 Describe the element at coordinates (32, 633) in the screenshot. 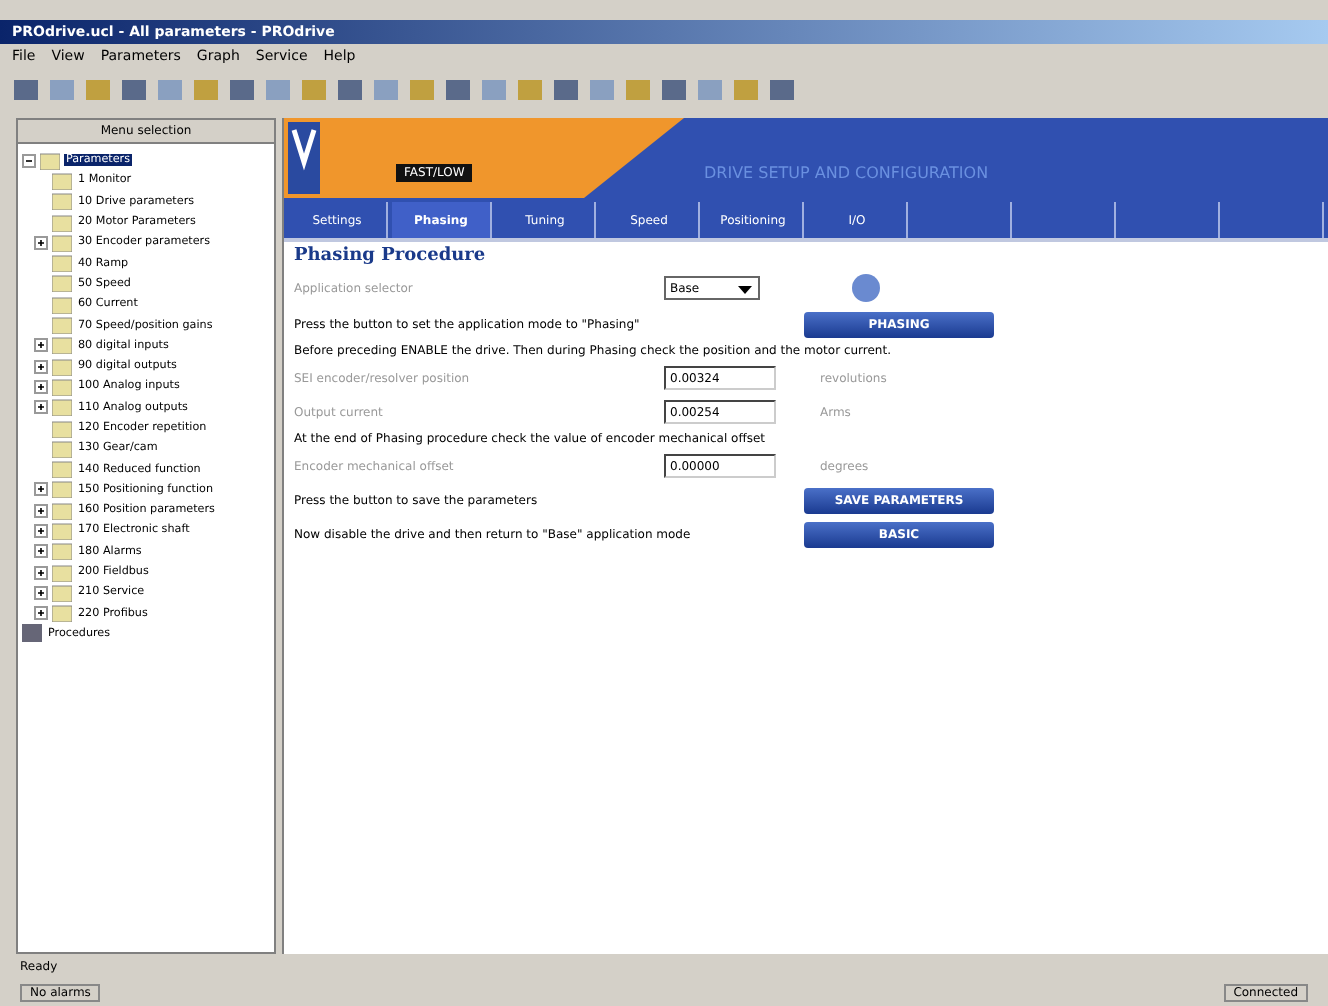

I see `book-icon` at that location.